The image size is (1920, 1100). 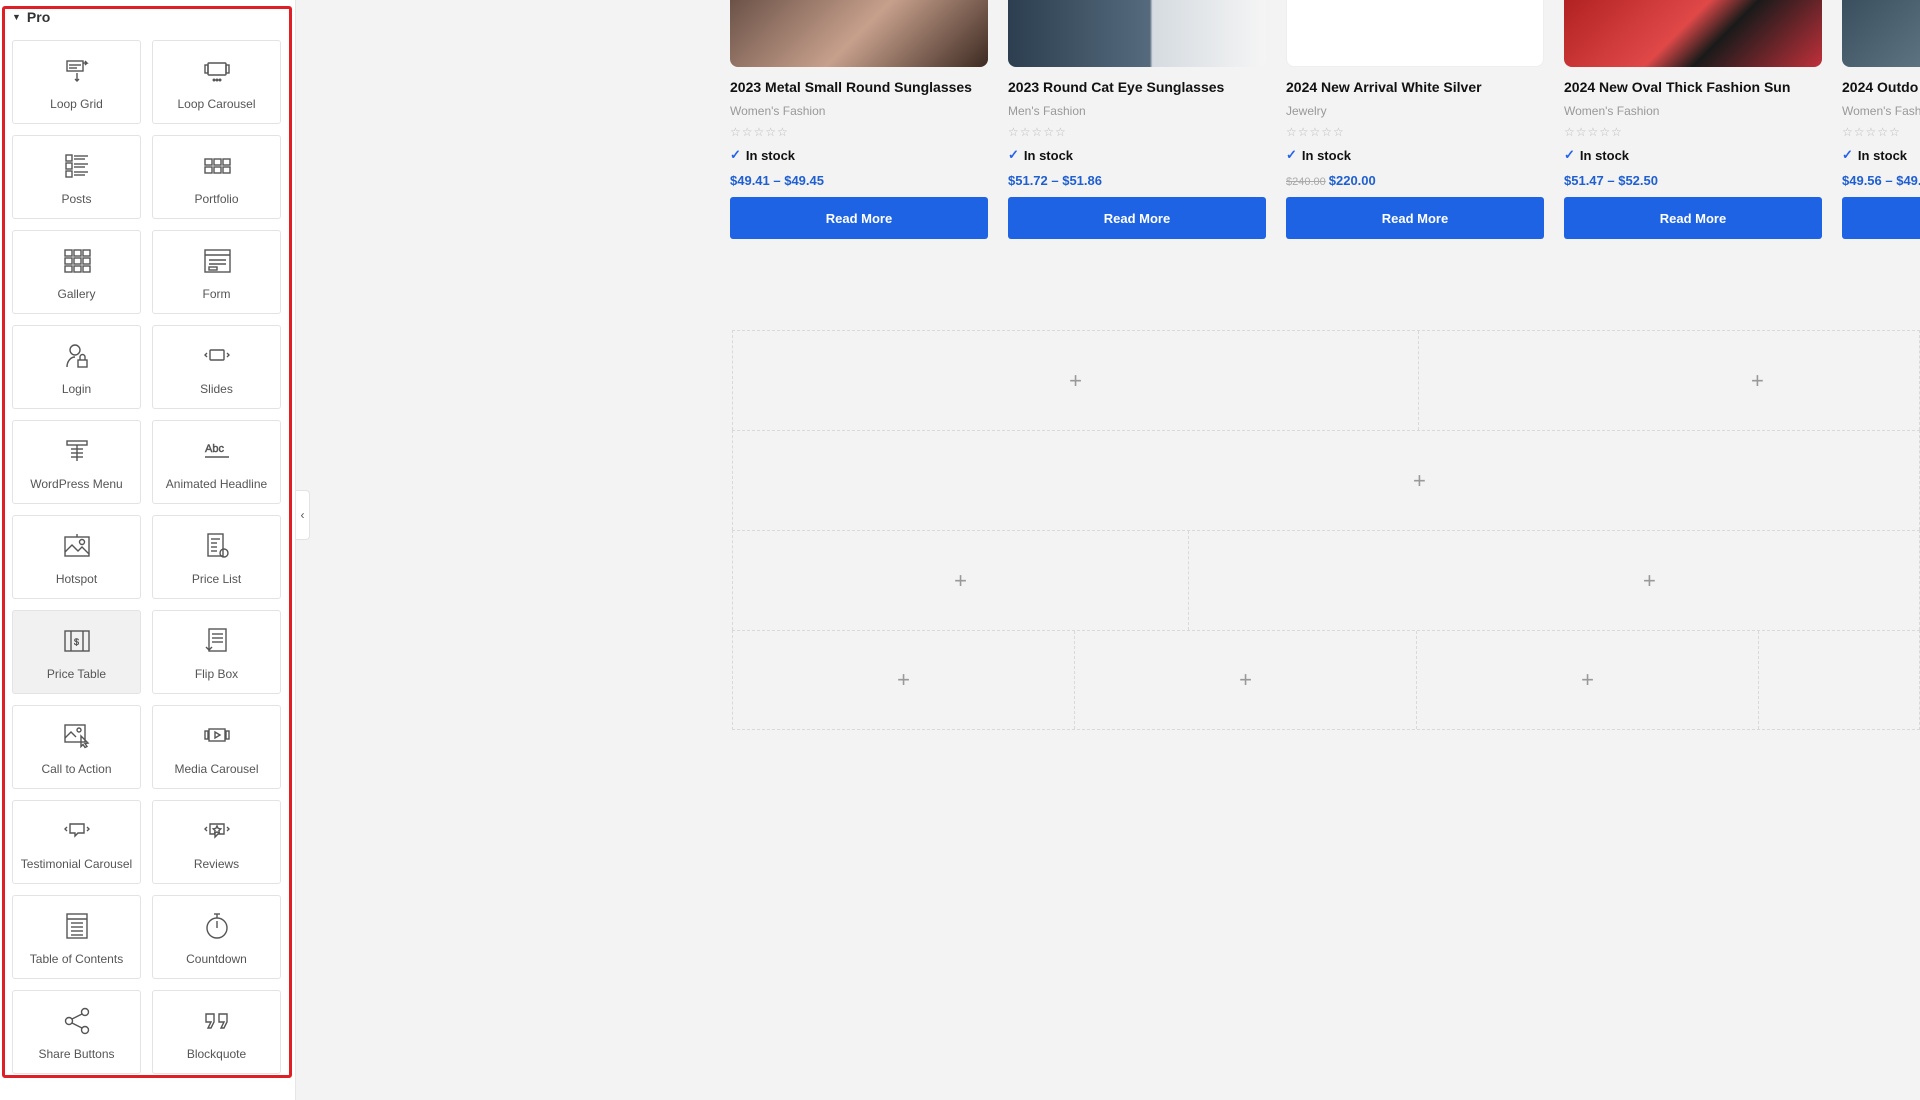 I want to click on product-title: 2024 Outdo, so click(x=1881, y=87).